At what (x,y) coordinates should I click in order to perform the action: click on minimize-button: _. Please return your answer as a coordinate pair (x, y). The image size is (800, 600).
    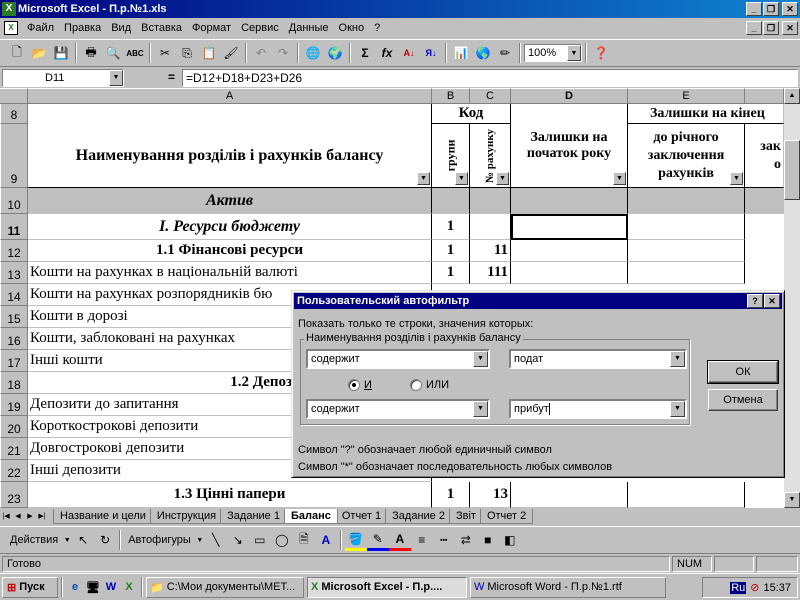
    Looking at the image, I should click on (754, 9).